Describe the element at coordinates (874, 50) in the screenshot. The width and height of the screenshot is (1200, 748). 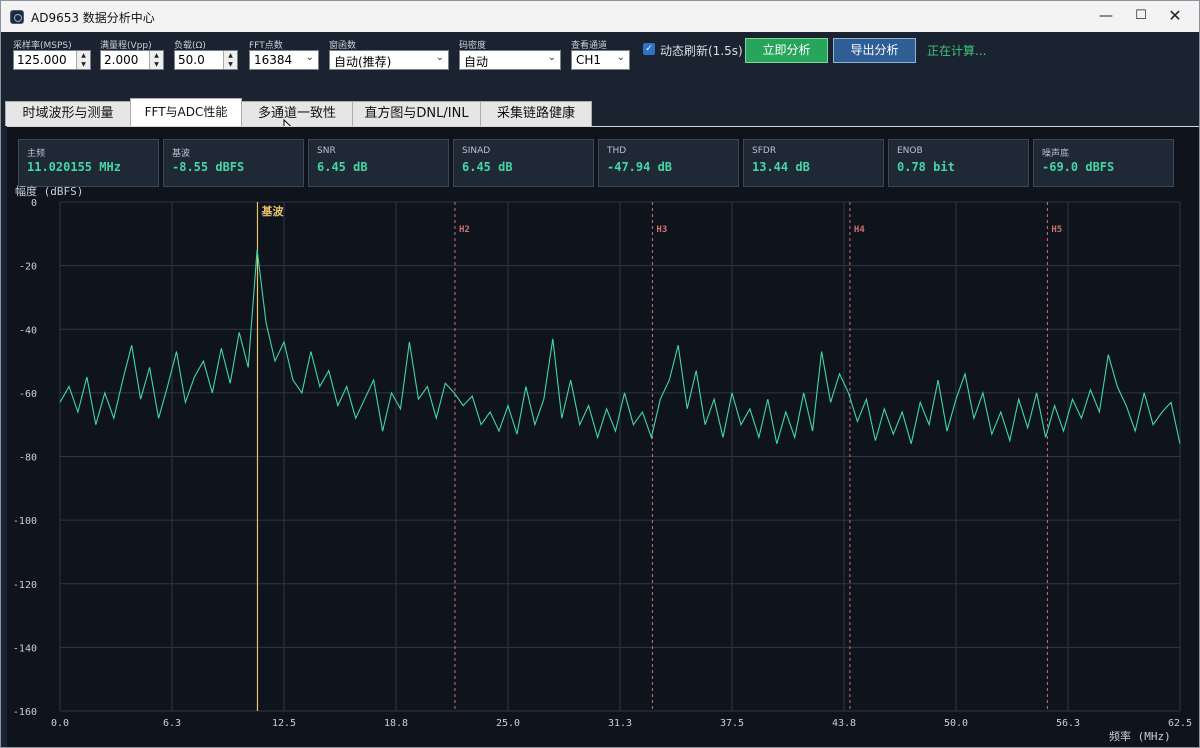
I see `export-analysis-button: 导出分析` at that location.